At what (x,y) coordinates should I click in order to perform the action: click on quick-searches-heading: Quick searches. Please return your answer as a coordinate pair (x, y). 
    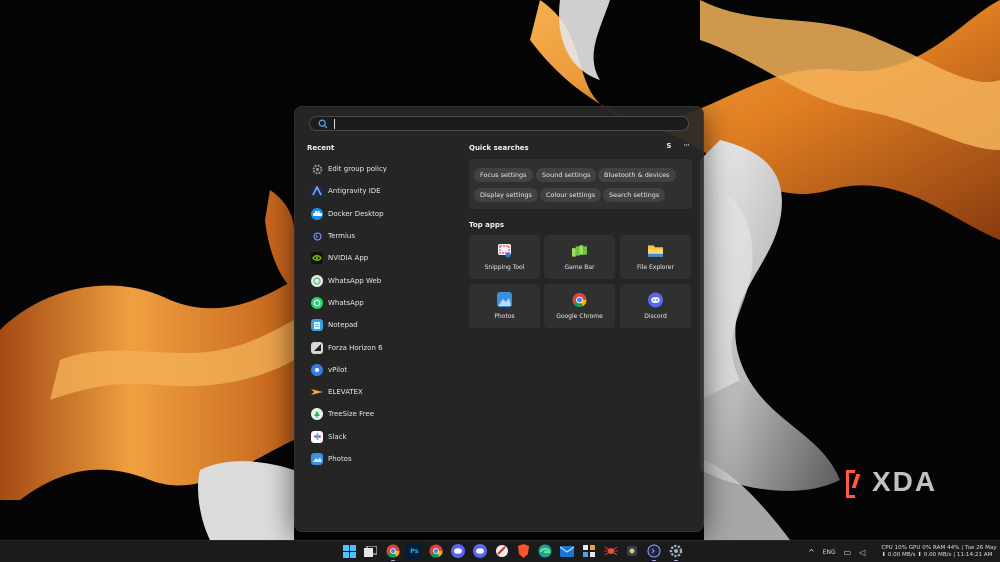
    Looking at the image, I should click on (499, 148).